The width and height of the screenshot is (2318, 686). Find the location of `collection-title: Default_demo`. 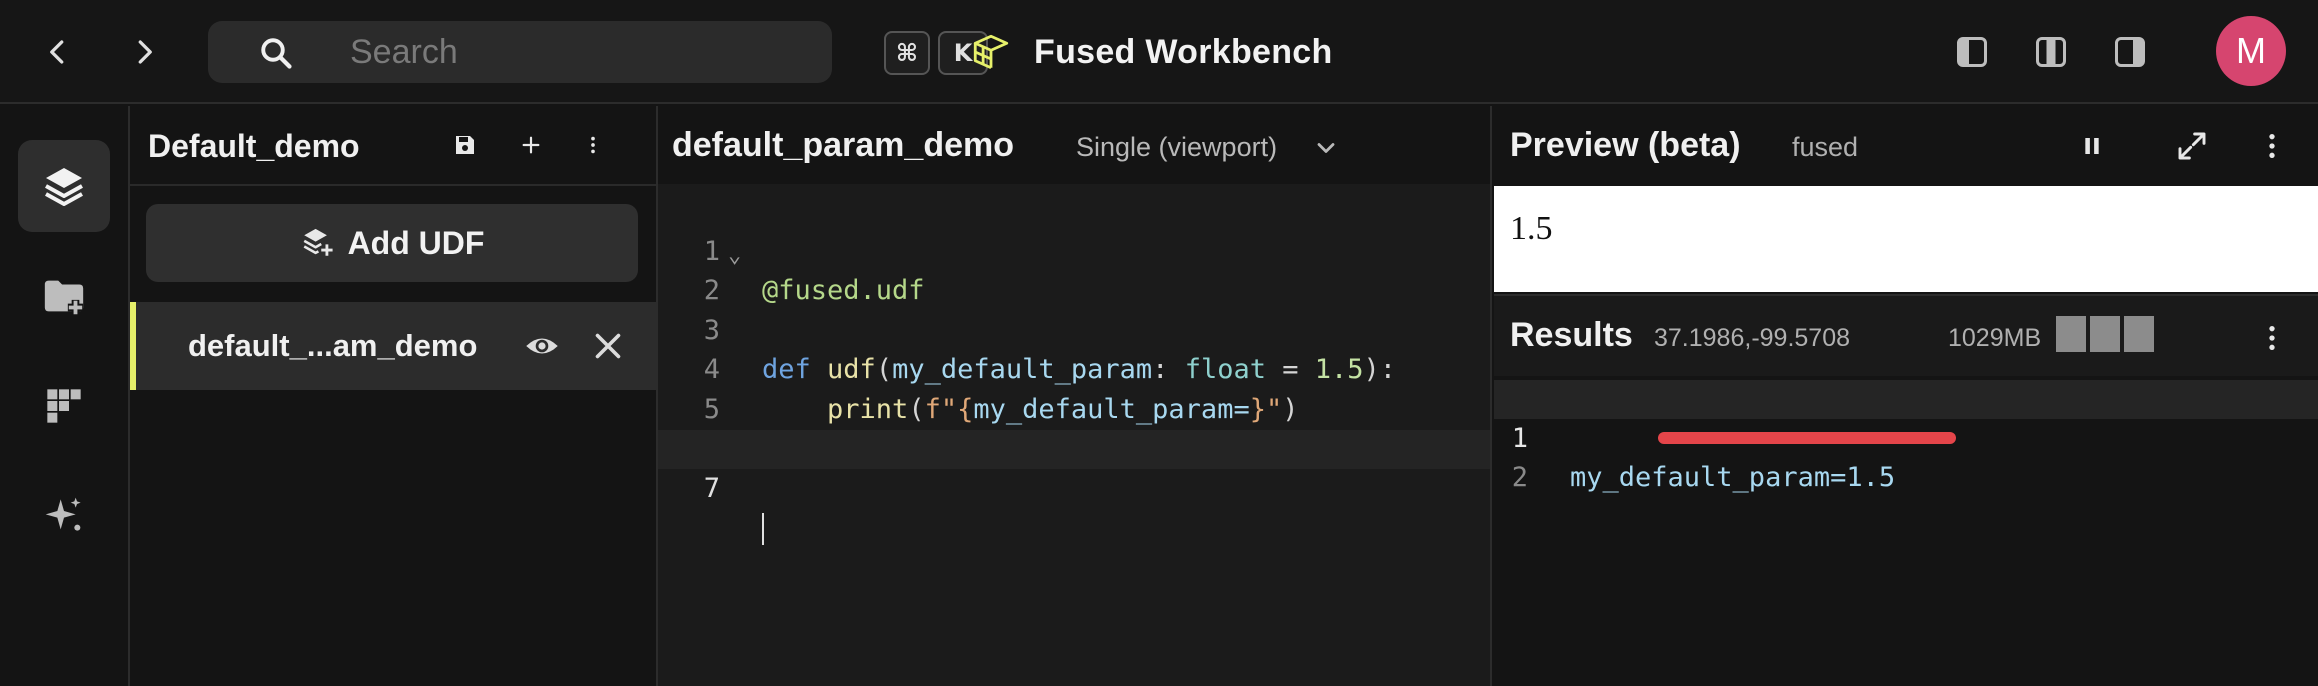

collection-title: Default_demo is located at coordinates (254, 146).